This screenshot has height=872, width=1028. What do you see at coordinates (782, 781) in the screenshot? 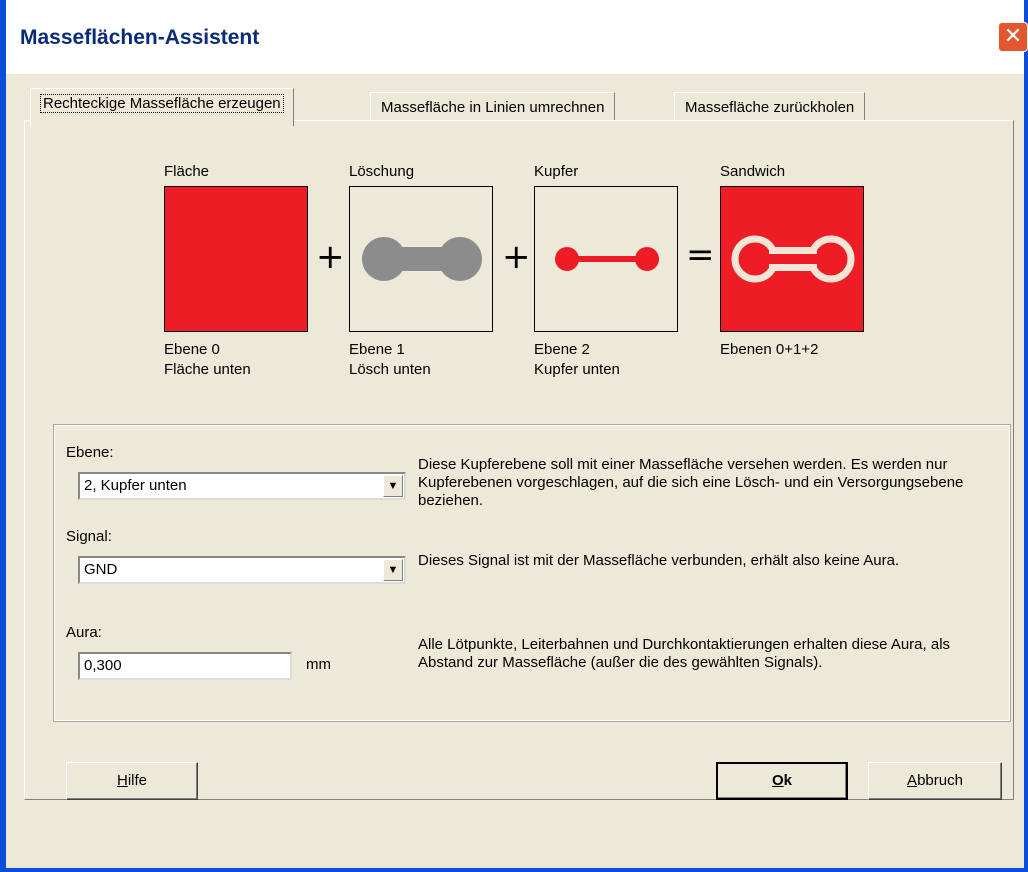
I see `ok-button: Ok` at bounding box center [782, 781].